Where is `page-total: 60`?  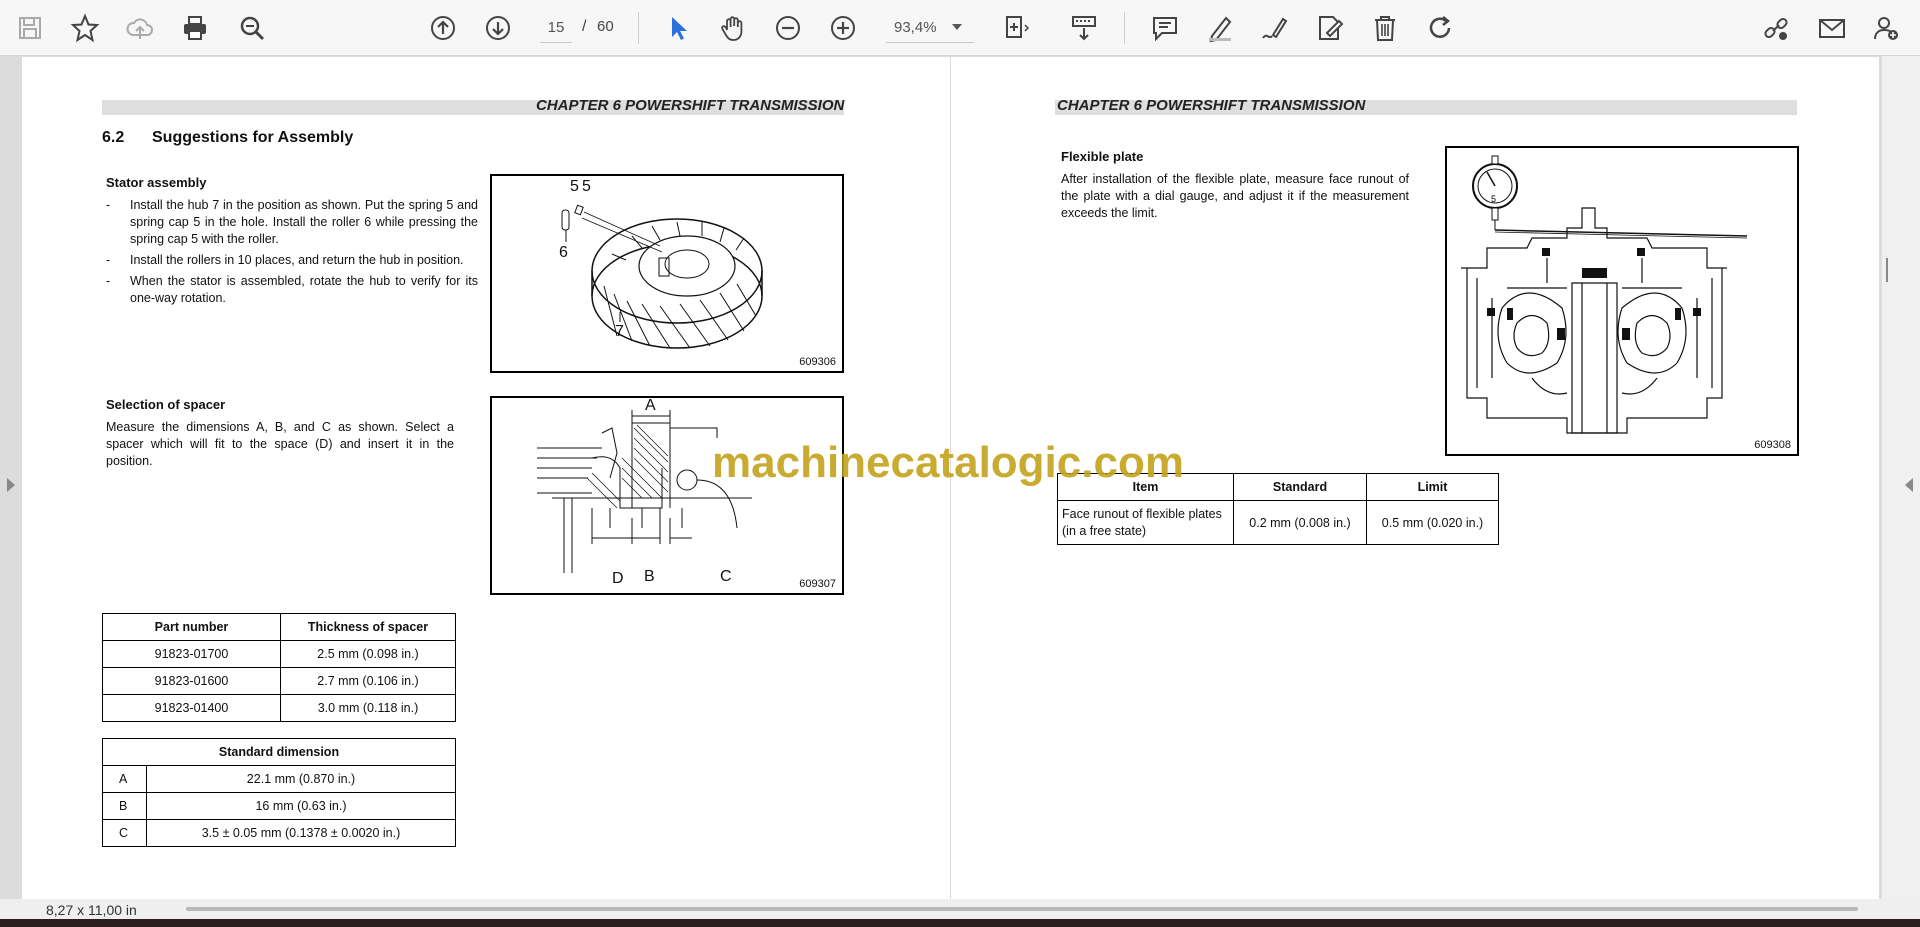
page-total: 60 is located at coordinates (605, 26).